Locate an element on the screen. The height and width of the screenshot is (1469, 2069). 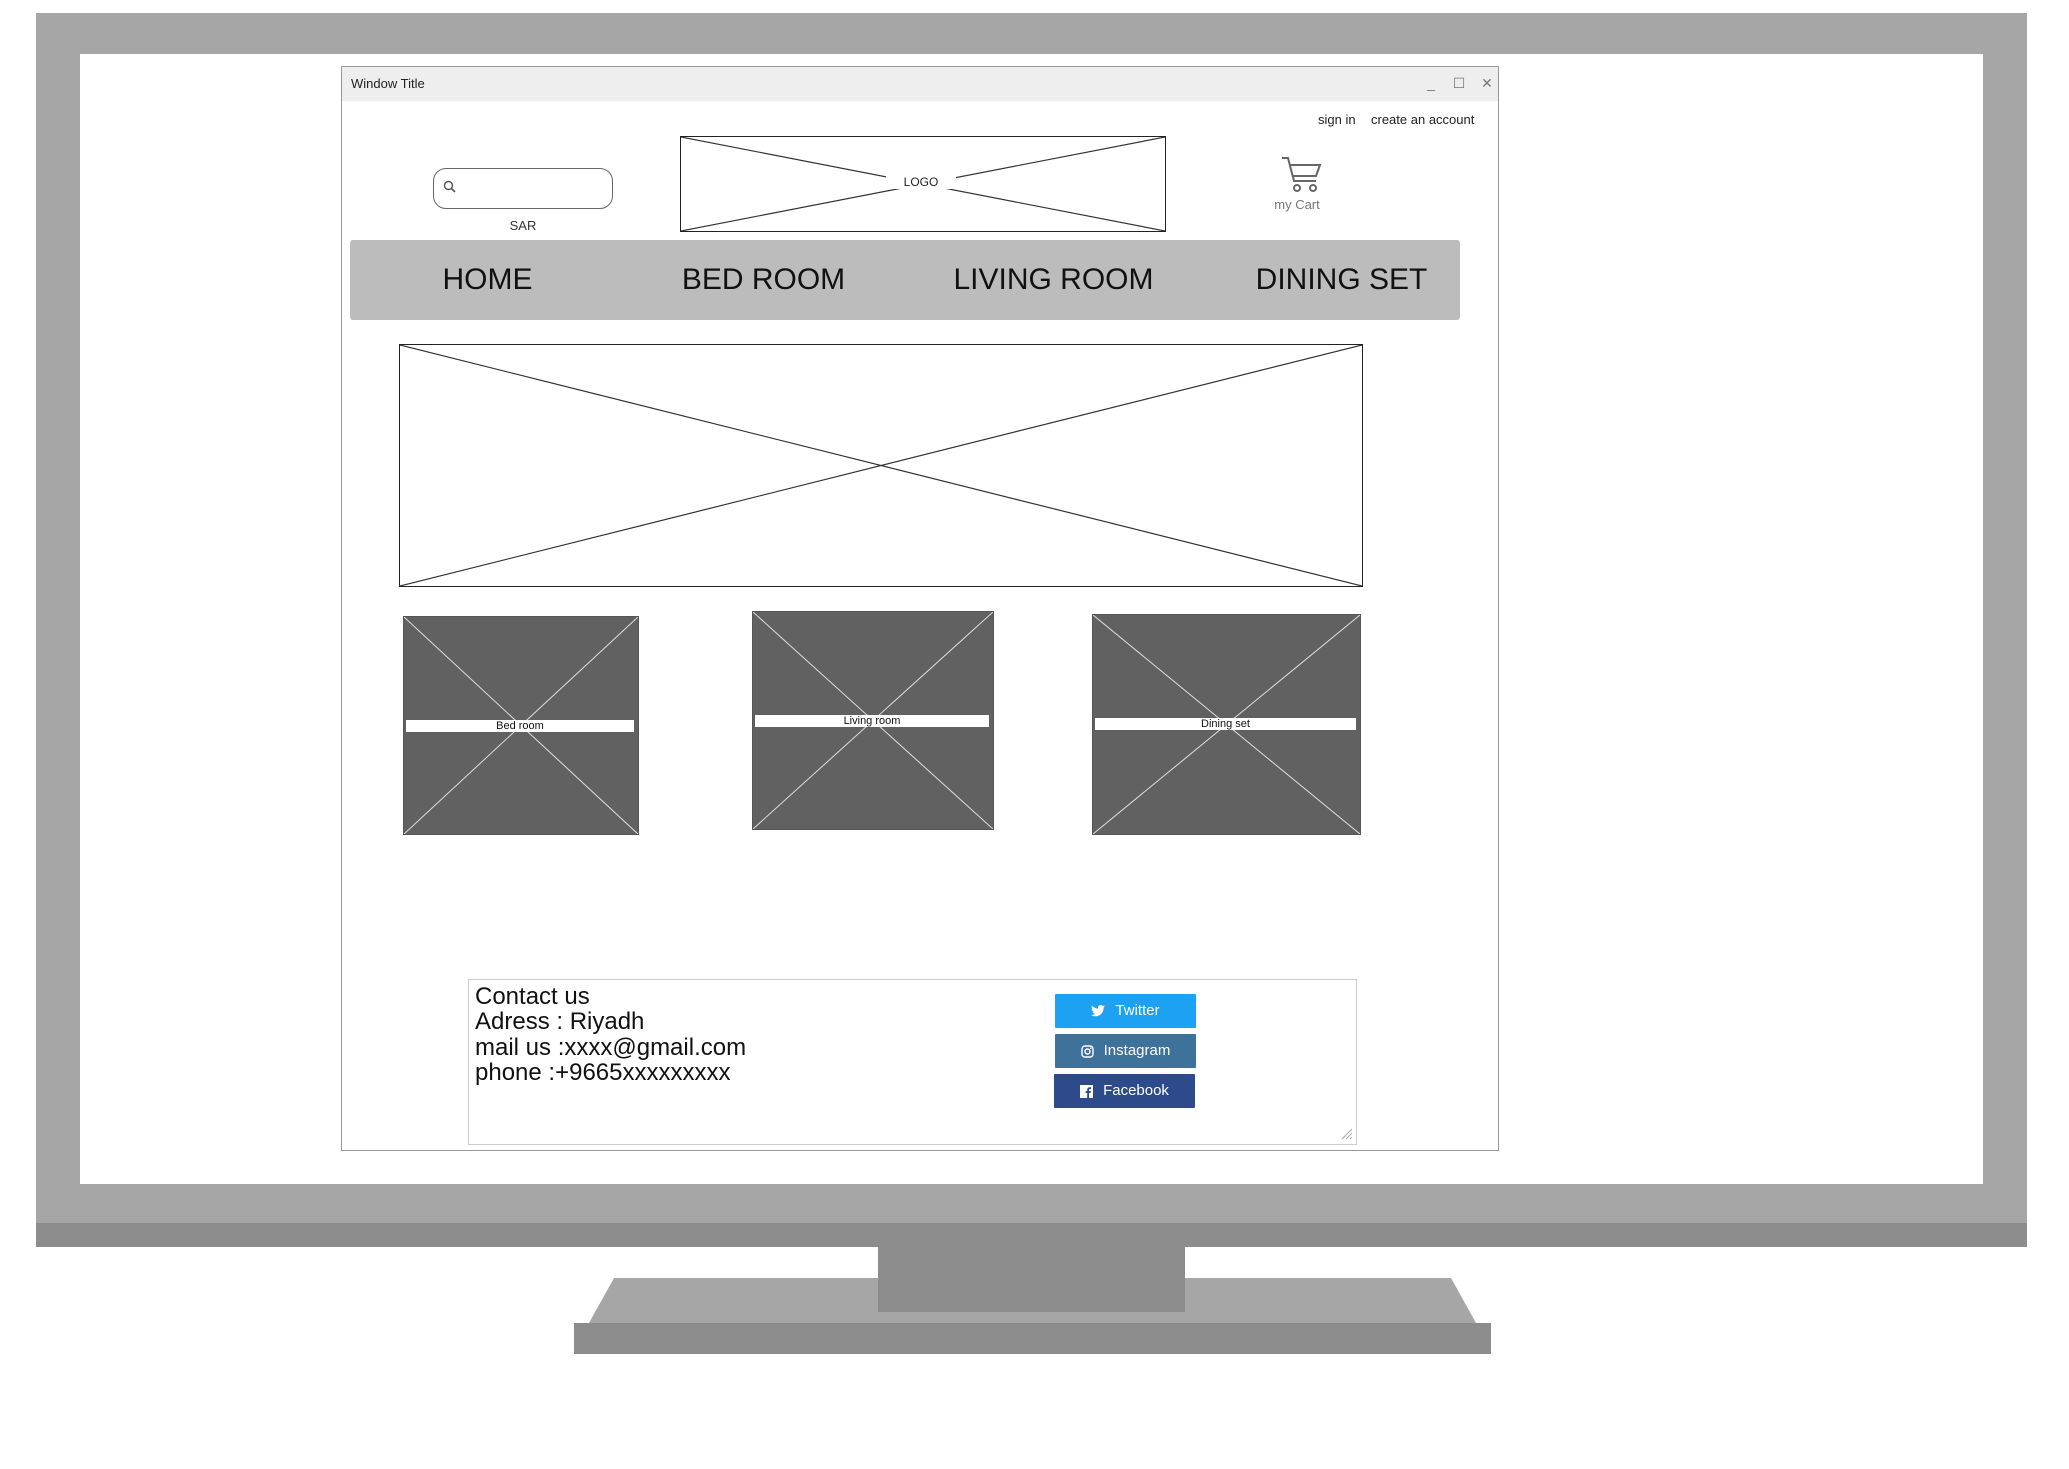
instagram-button: Instagram is located at coordinates (1125, 1051).